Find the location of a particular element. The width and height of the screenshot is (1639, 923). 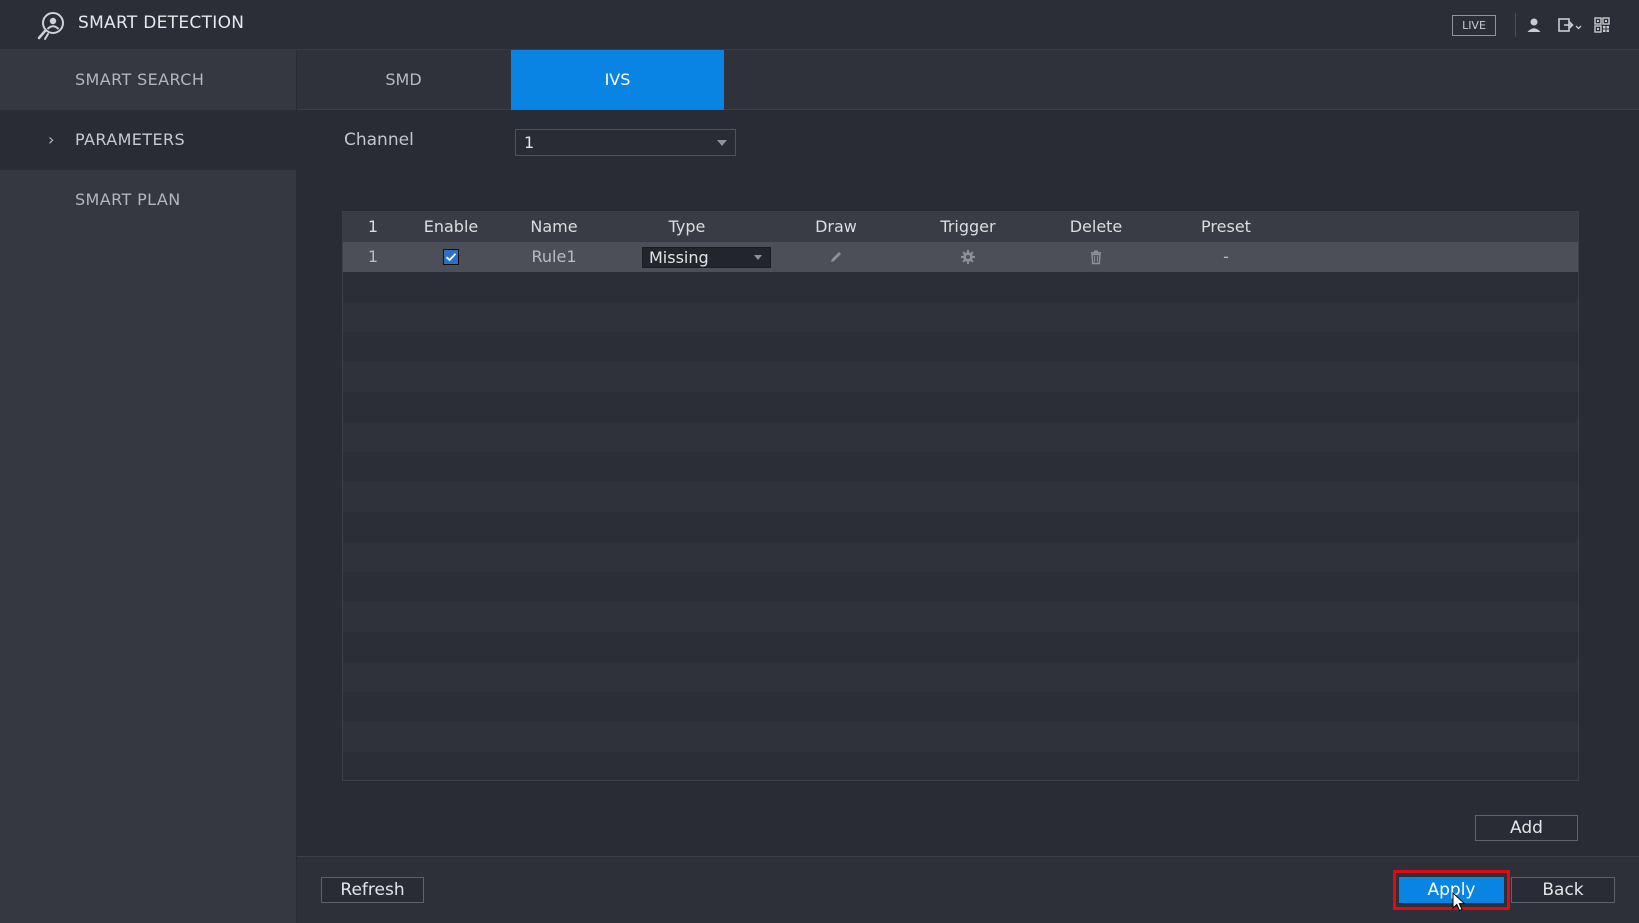

tab-smd: SMD is located at coordinates (403, 80).